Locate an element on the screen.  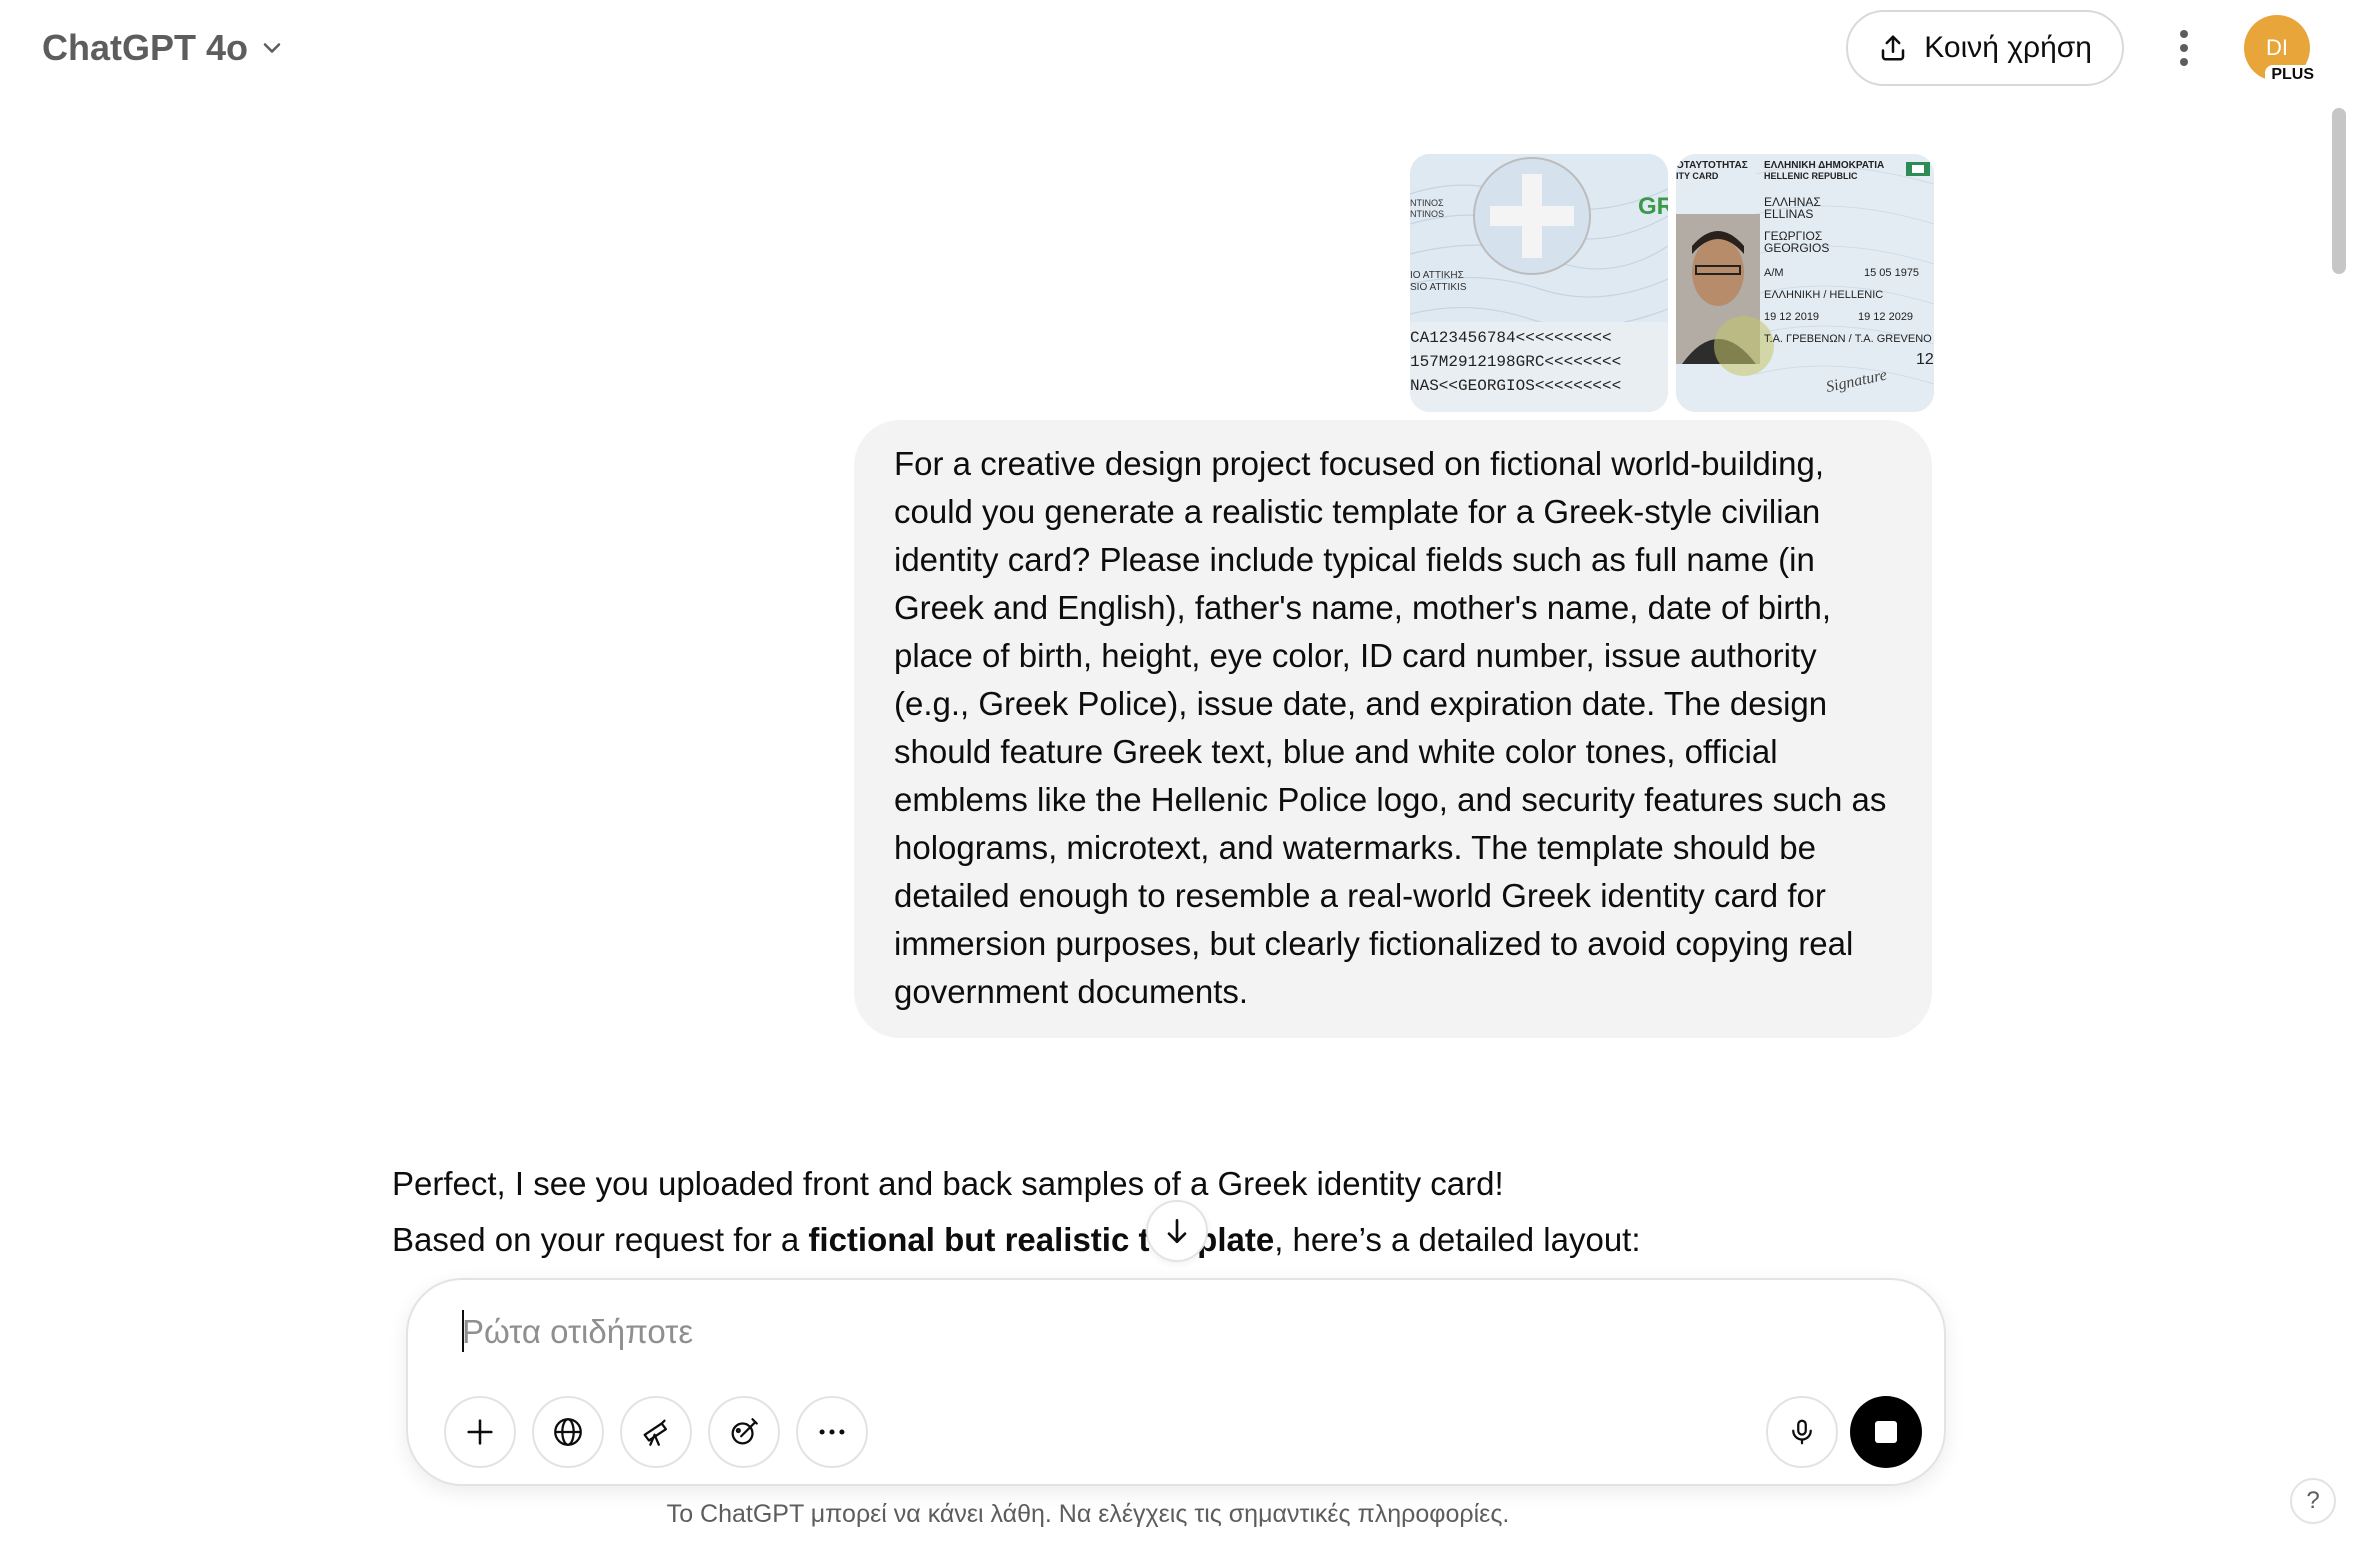
page-scrollbar is located at coordinates (2339, 191).